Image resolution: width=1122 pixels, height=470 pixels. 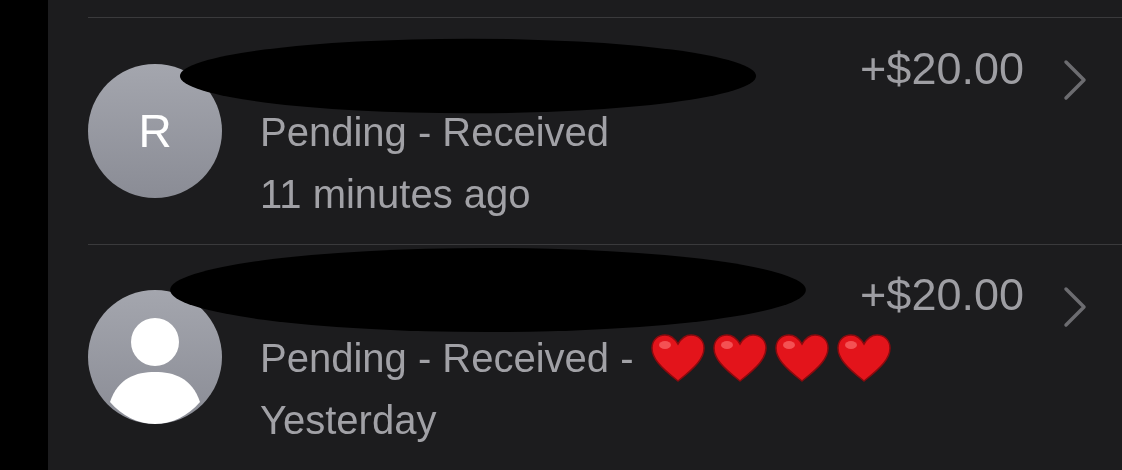 I want to click on time-text: 11 minutes ago, so click(x=396, y=194).